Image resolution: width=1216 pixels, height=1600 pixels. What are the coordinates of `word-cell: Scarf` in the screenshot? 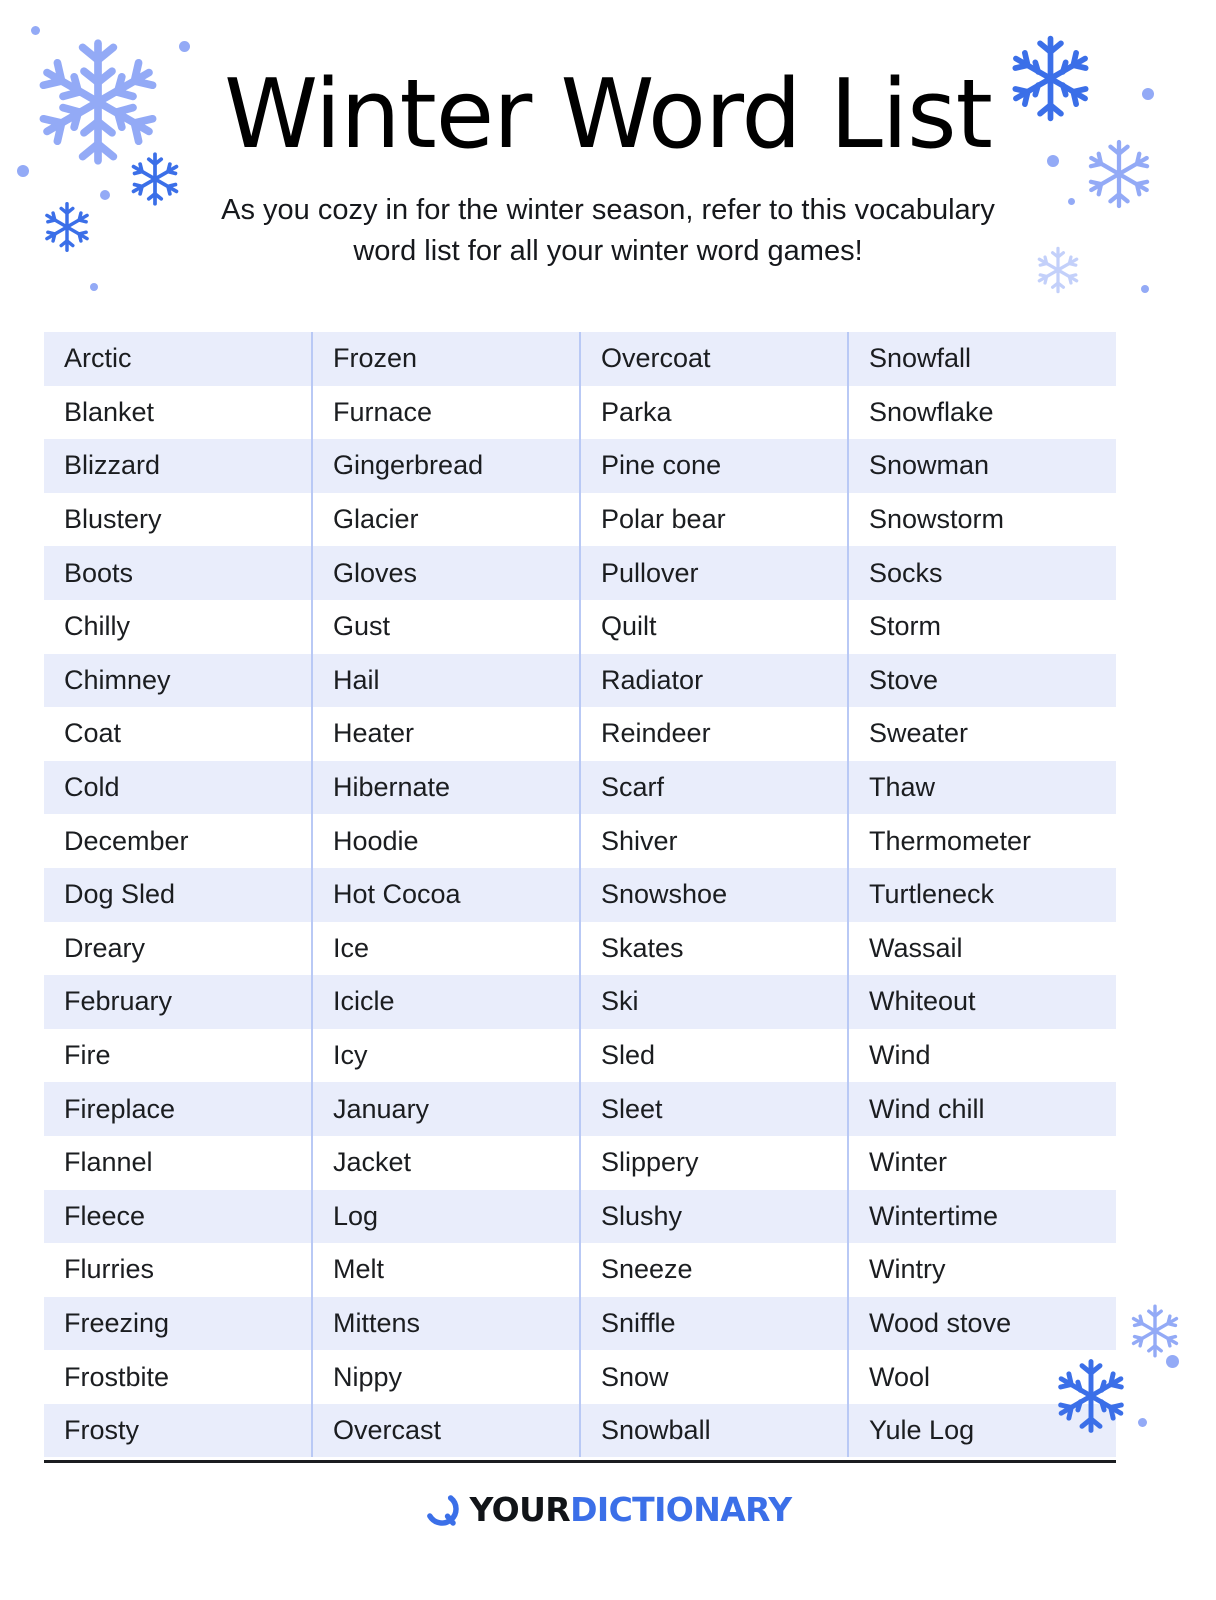 It's located at (714, 787).